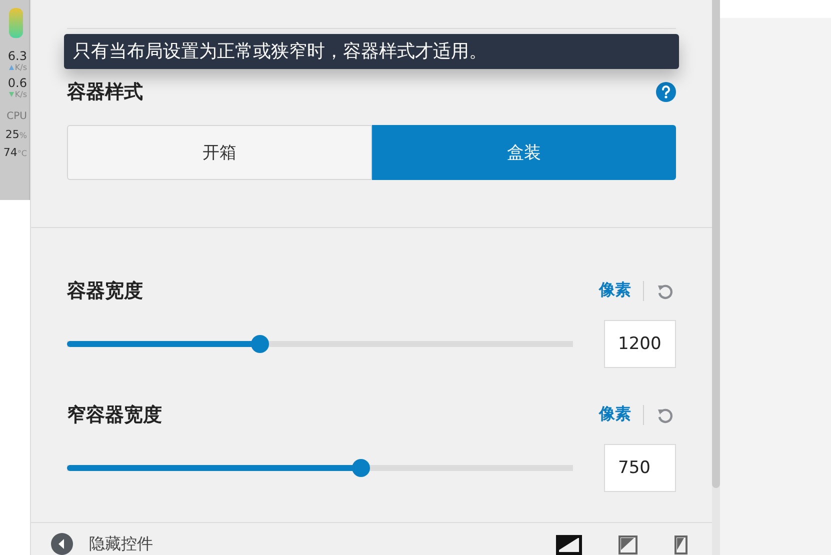 The image size is (831, 555). What do you see at coordinates (11, 94) in the screenshot?
I see `down-arrow-icon` at bounding box center [11, 94].